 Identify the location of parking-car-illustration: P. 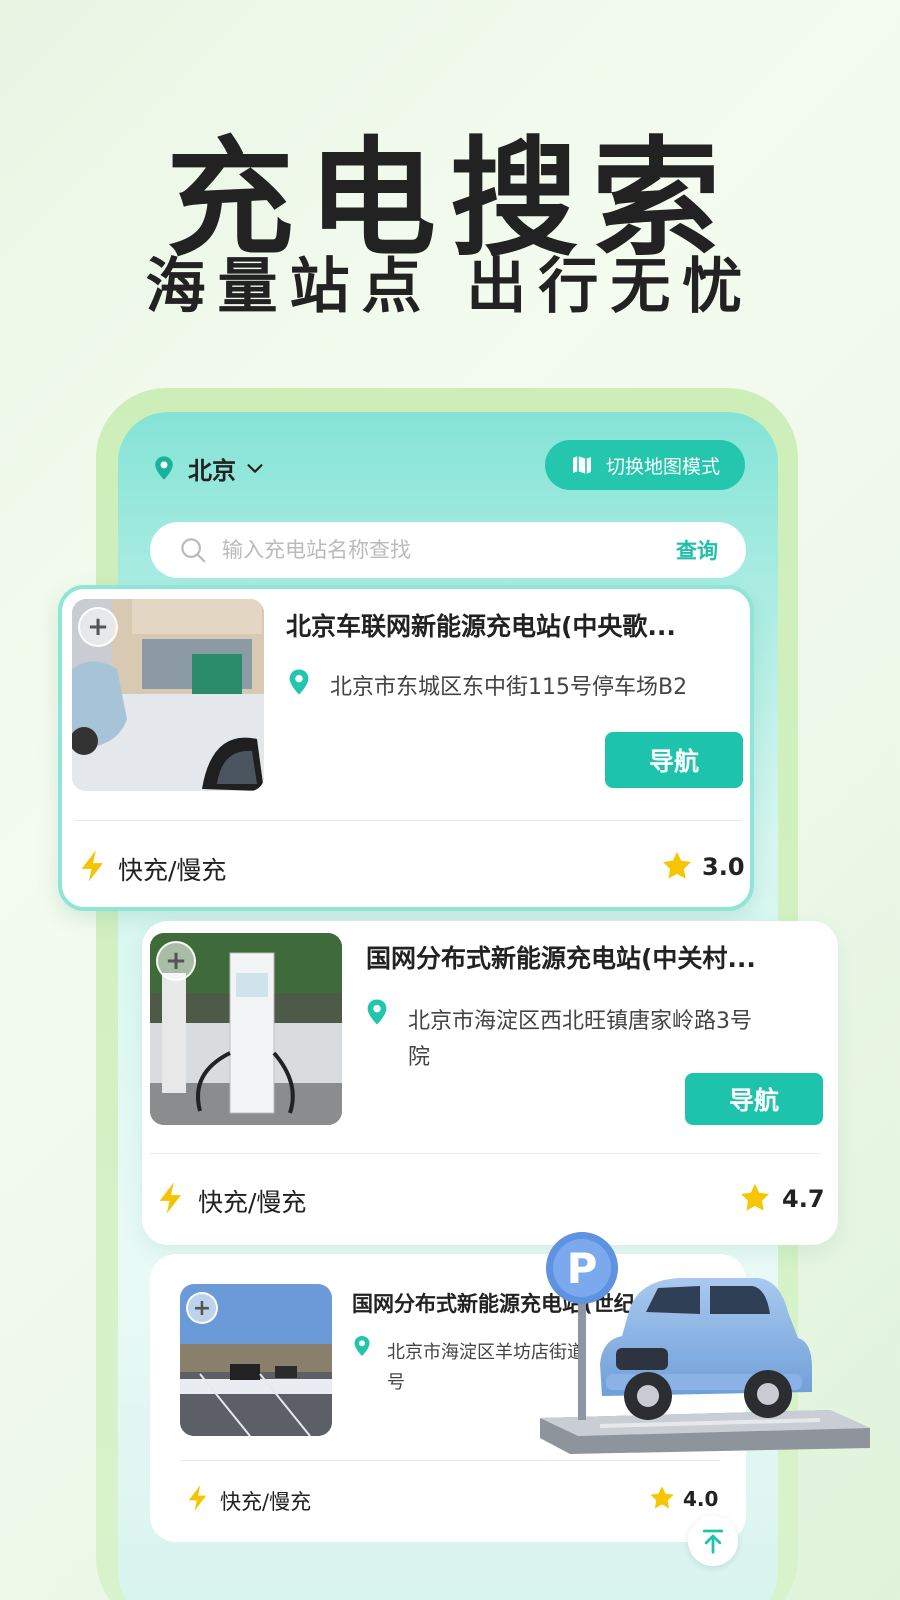
(705, 1343).